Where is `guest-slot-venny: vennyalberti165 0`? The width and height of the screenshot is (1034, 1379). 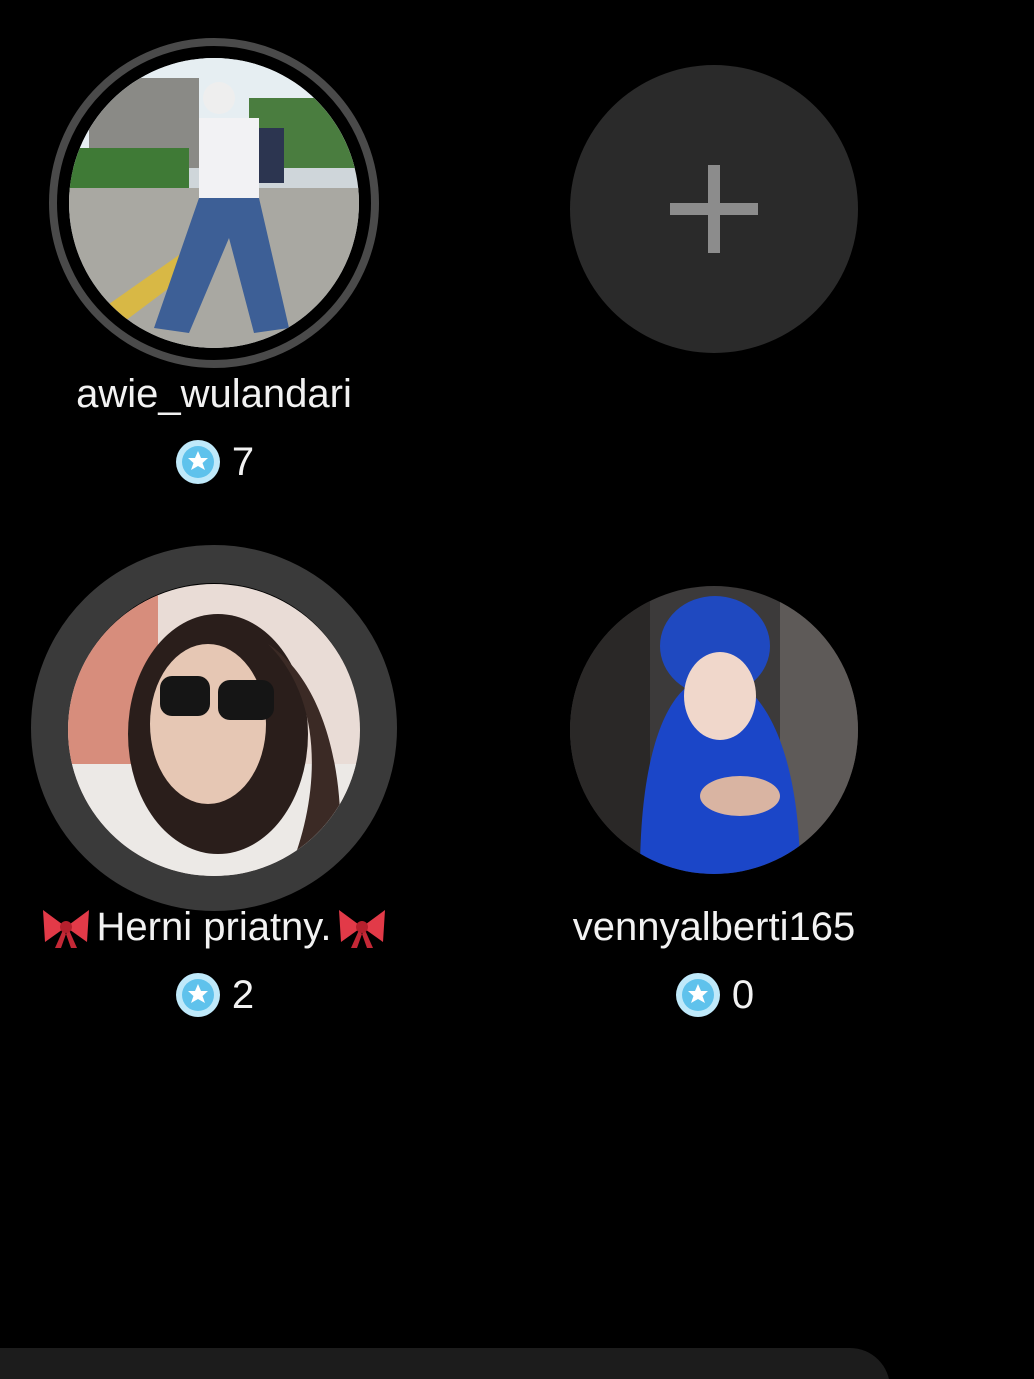
guest-slot-venny: vennyalberti165 0 is located at coordinates (714, 792).